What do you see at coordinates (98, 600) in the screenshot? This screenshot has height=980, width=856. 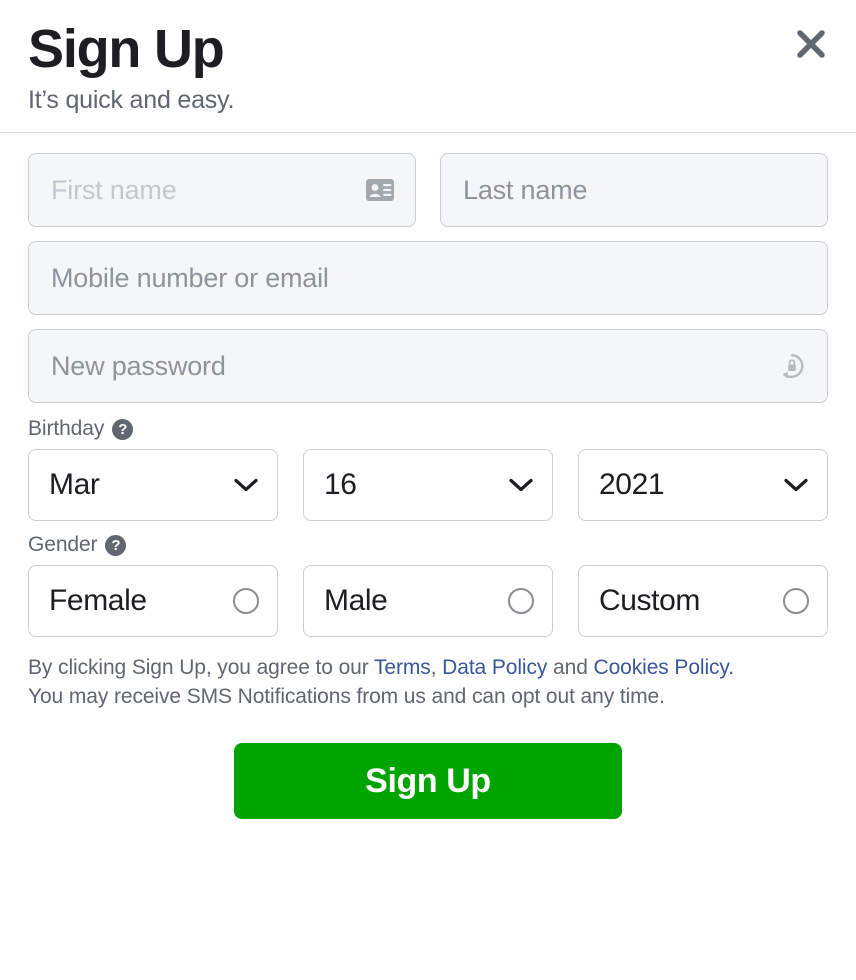 I see `gender-option-label: Female` at bounding box center [98, 600].